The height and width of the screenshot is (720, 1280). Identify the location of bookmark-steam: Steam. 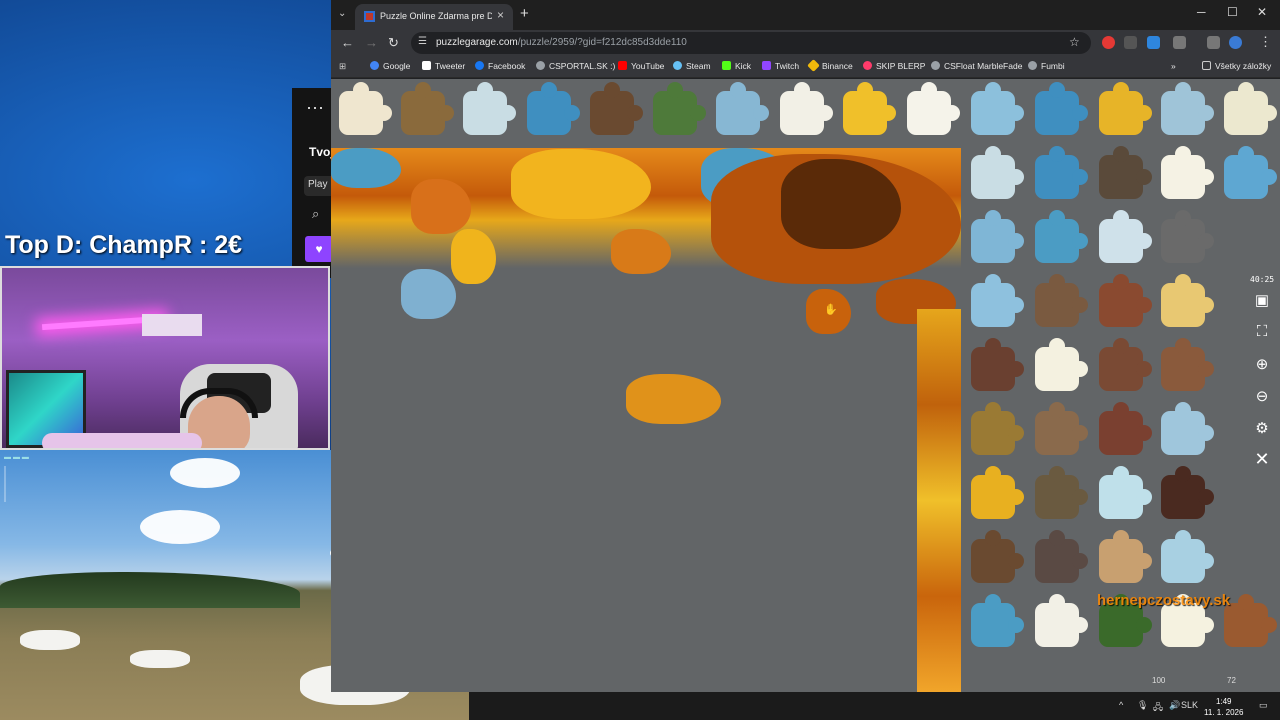
(692, 66).